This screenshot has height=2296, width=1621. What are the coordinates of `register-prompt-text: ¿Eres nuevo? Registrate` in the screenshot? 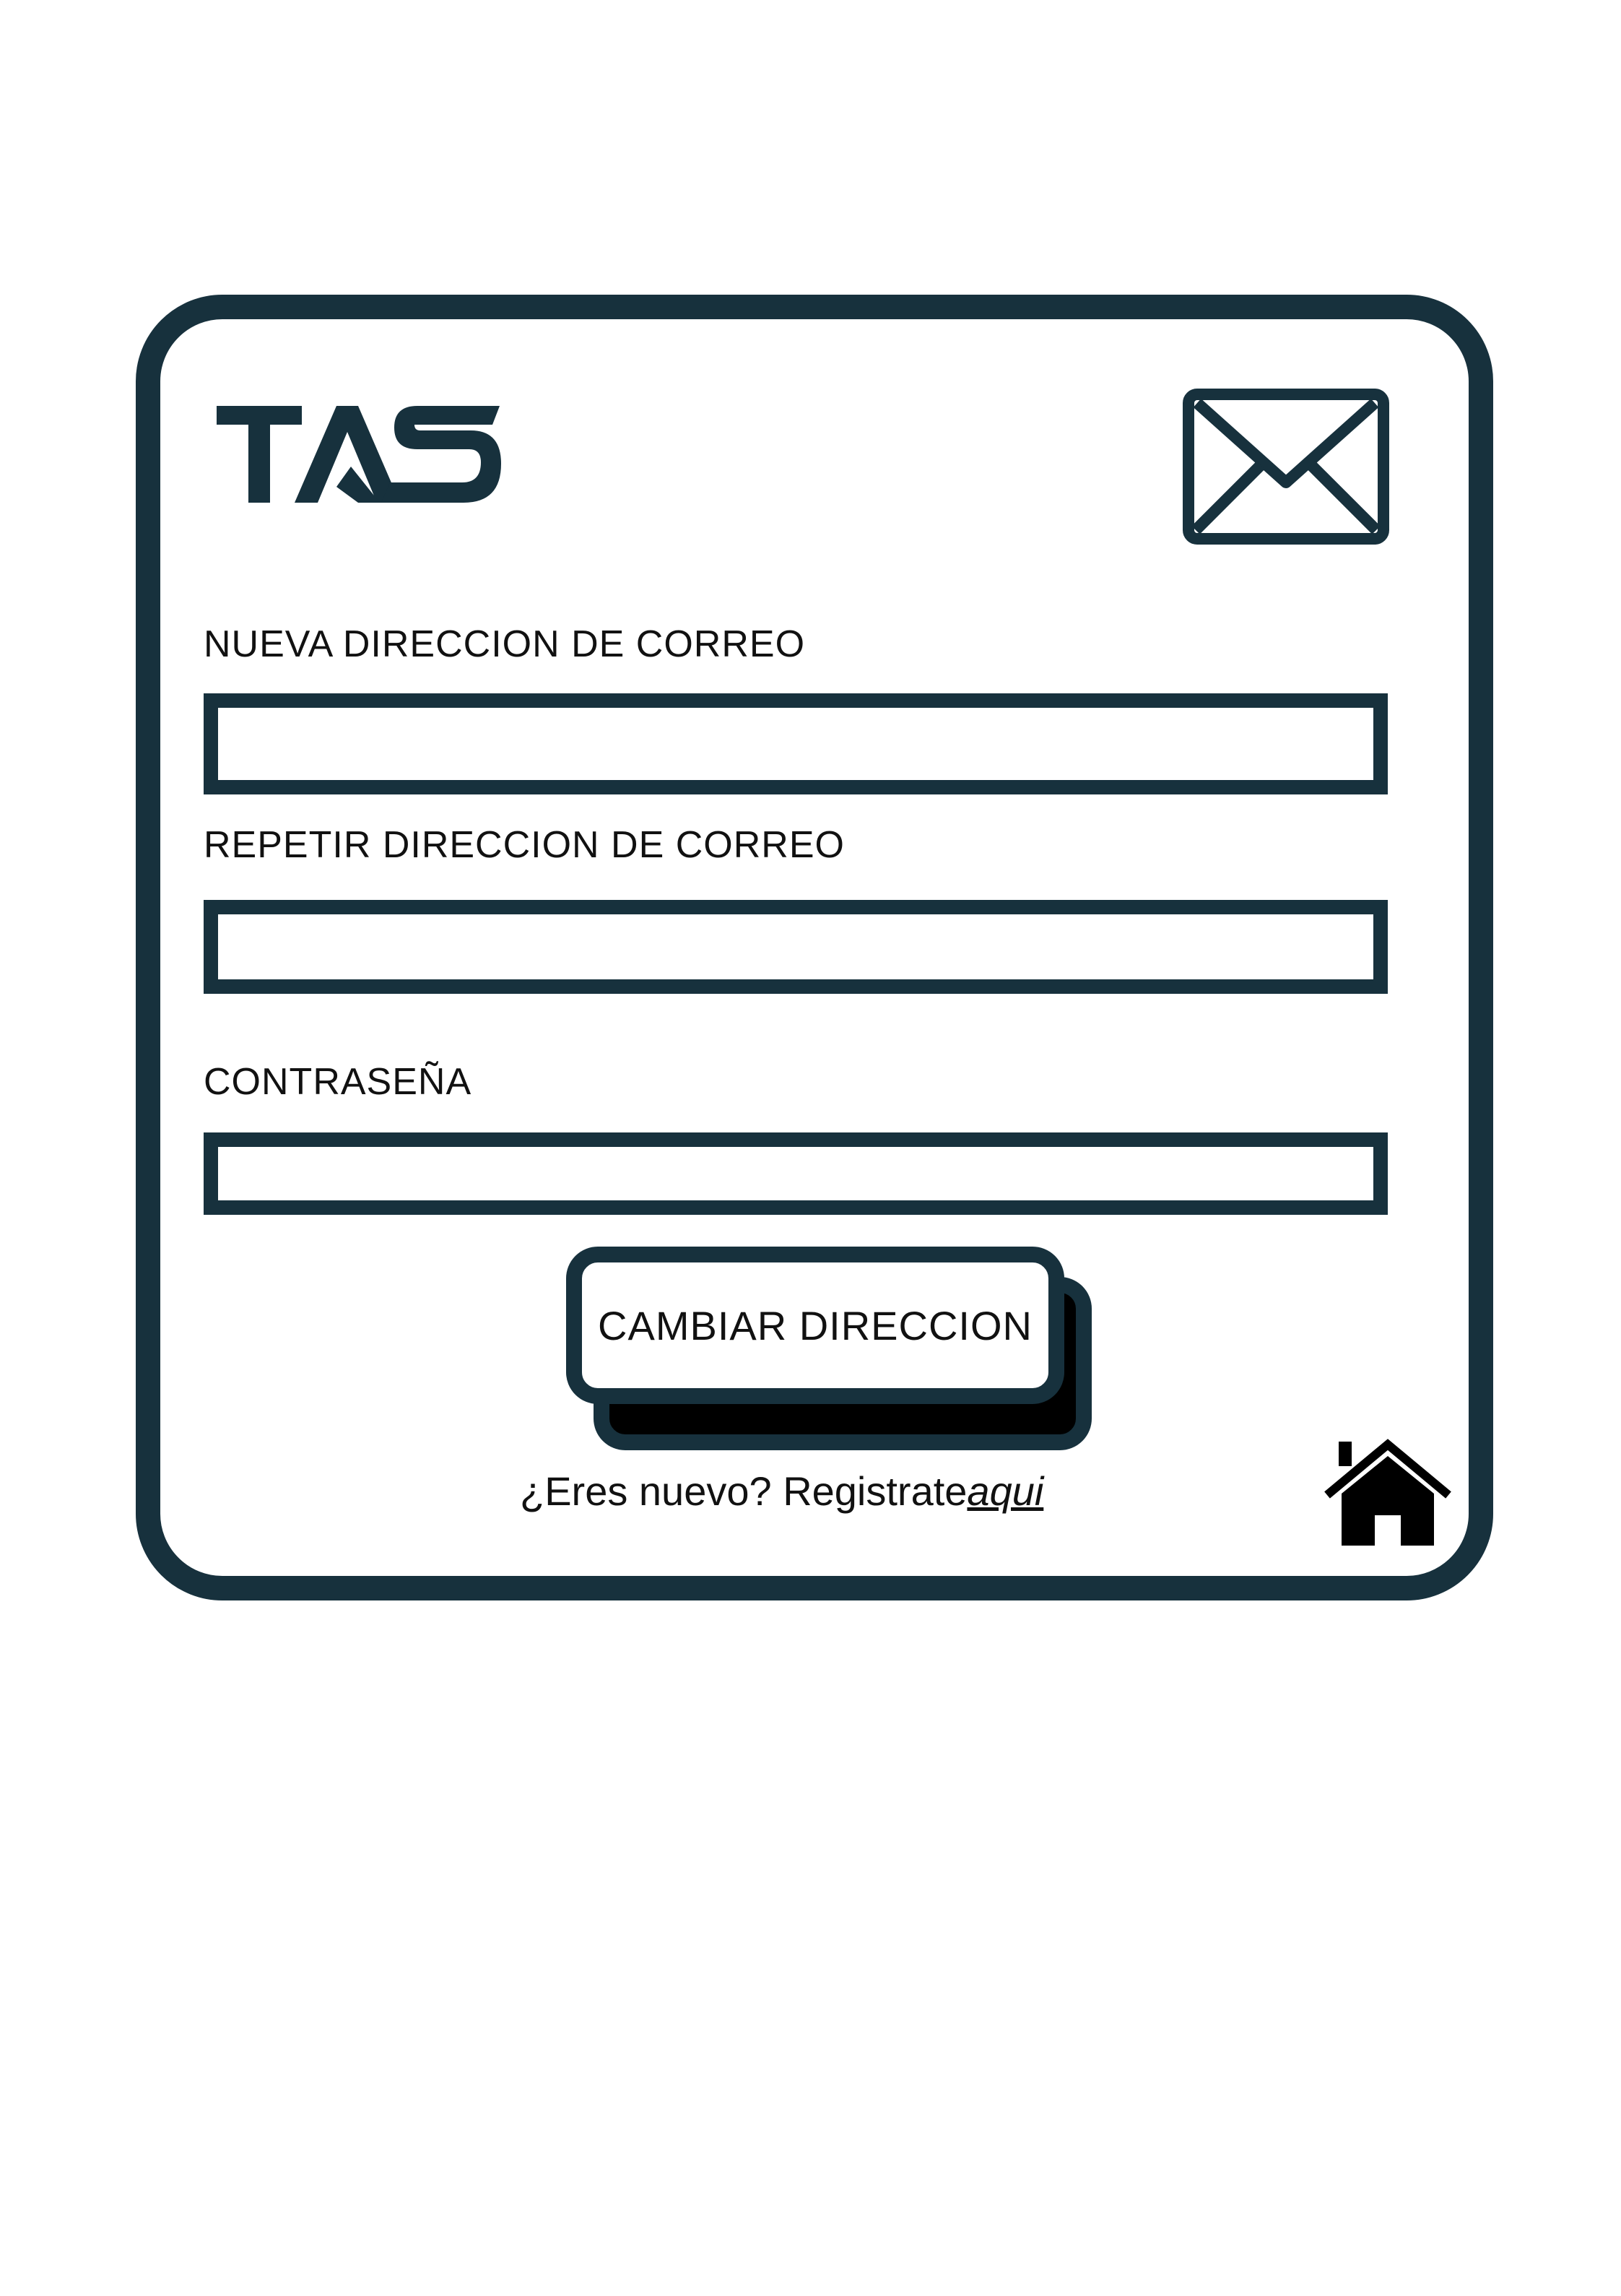 It's located at (744, 1491).